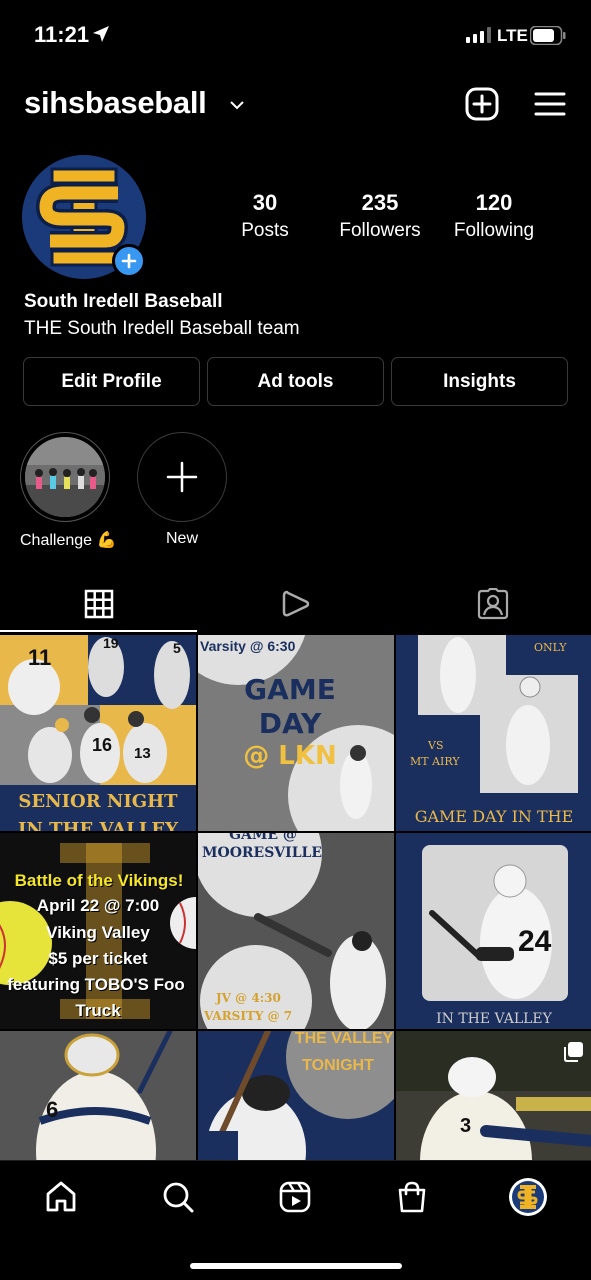 The image size is (591, 1280). Describe the element at coordinates (494, 816) in the screenshot. I see `post-caption: GAME DAY IN THE` at that location.